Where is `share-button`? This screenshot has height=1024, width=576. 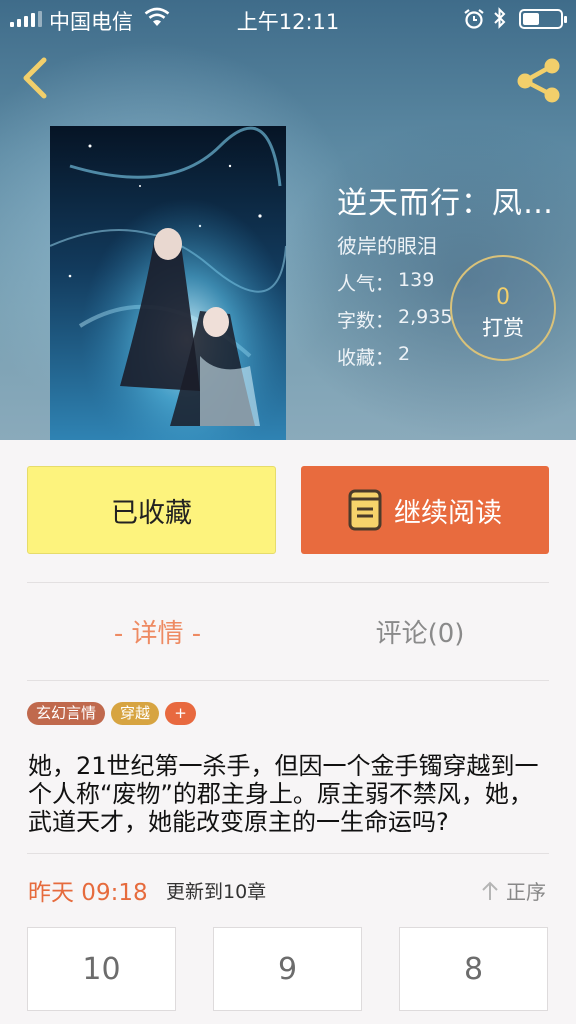 share-button is located at coordinates (538, 80).